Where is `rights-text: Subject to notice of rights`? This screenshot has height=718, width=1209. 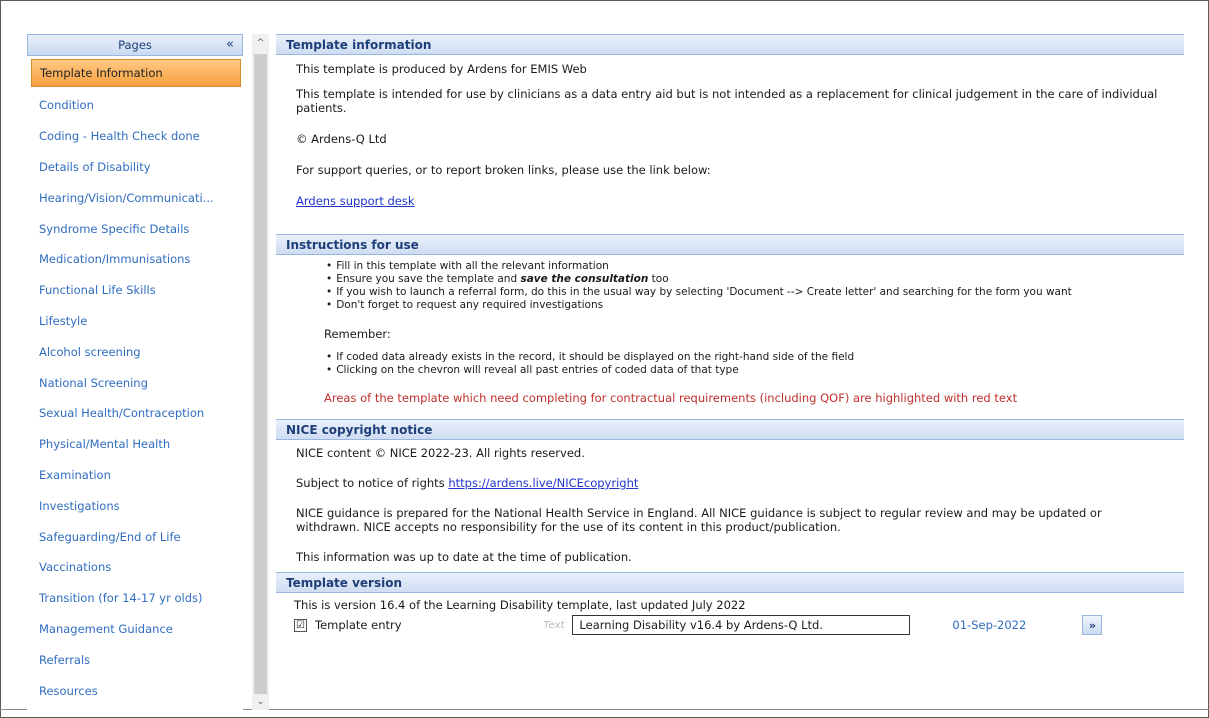 rights-text: Subject to notice of rights is located at coordinates (372, 483).